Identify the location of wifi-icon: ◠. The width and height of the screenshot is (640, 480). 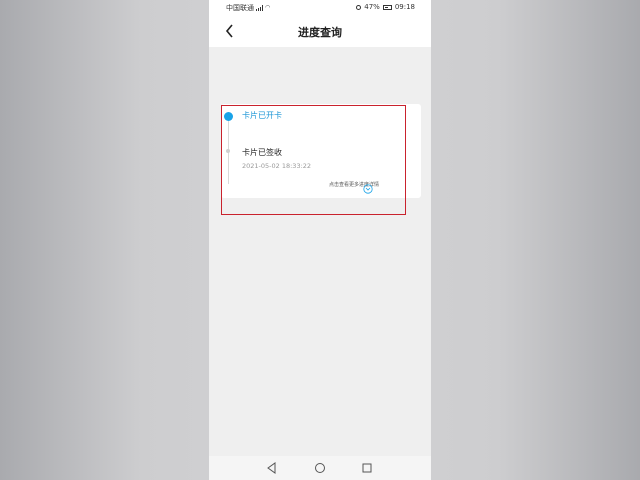
(268, 7).